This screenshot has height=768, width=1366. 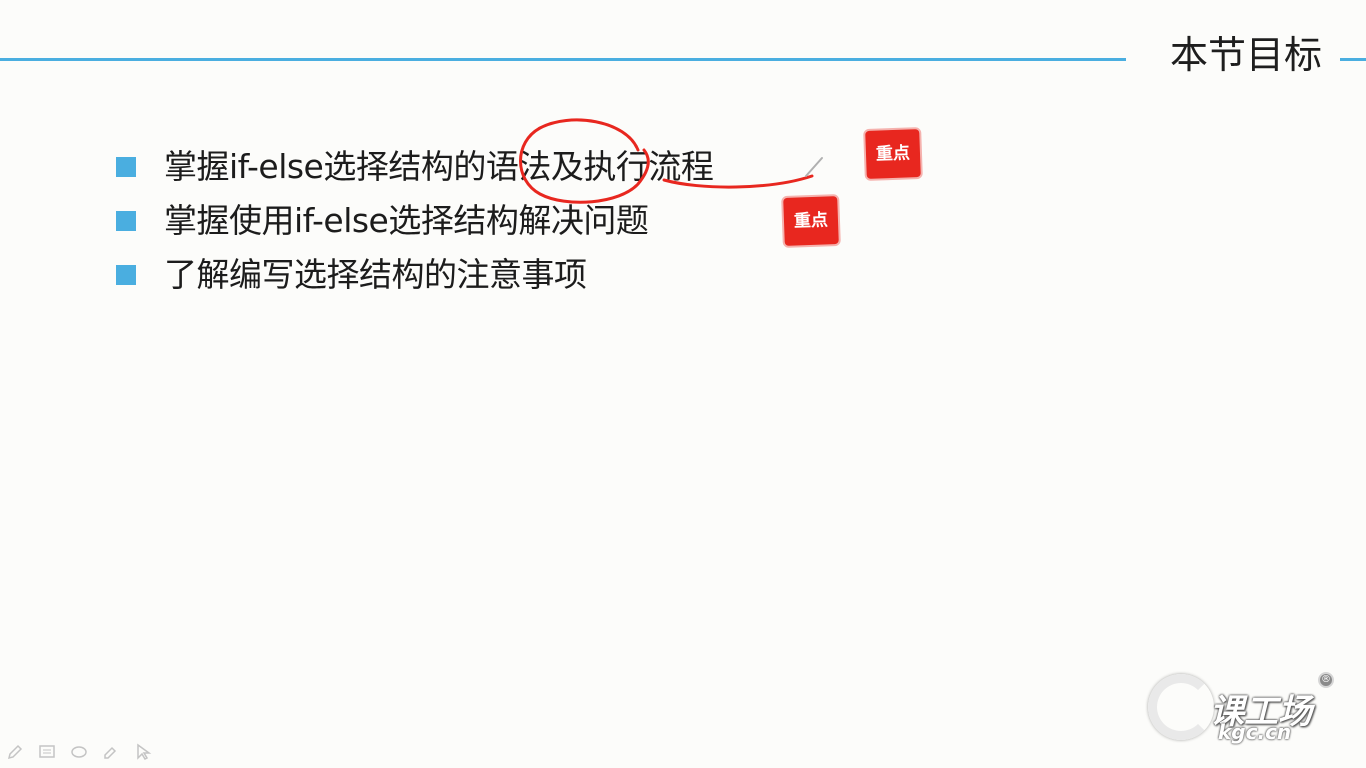 What do you see at coordinates (439, 166) in the screenshot?
I see `list-item-text: 掌握if-else选择结构的语法及执行流程` at bounding box center [439, 166].